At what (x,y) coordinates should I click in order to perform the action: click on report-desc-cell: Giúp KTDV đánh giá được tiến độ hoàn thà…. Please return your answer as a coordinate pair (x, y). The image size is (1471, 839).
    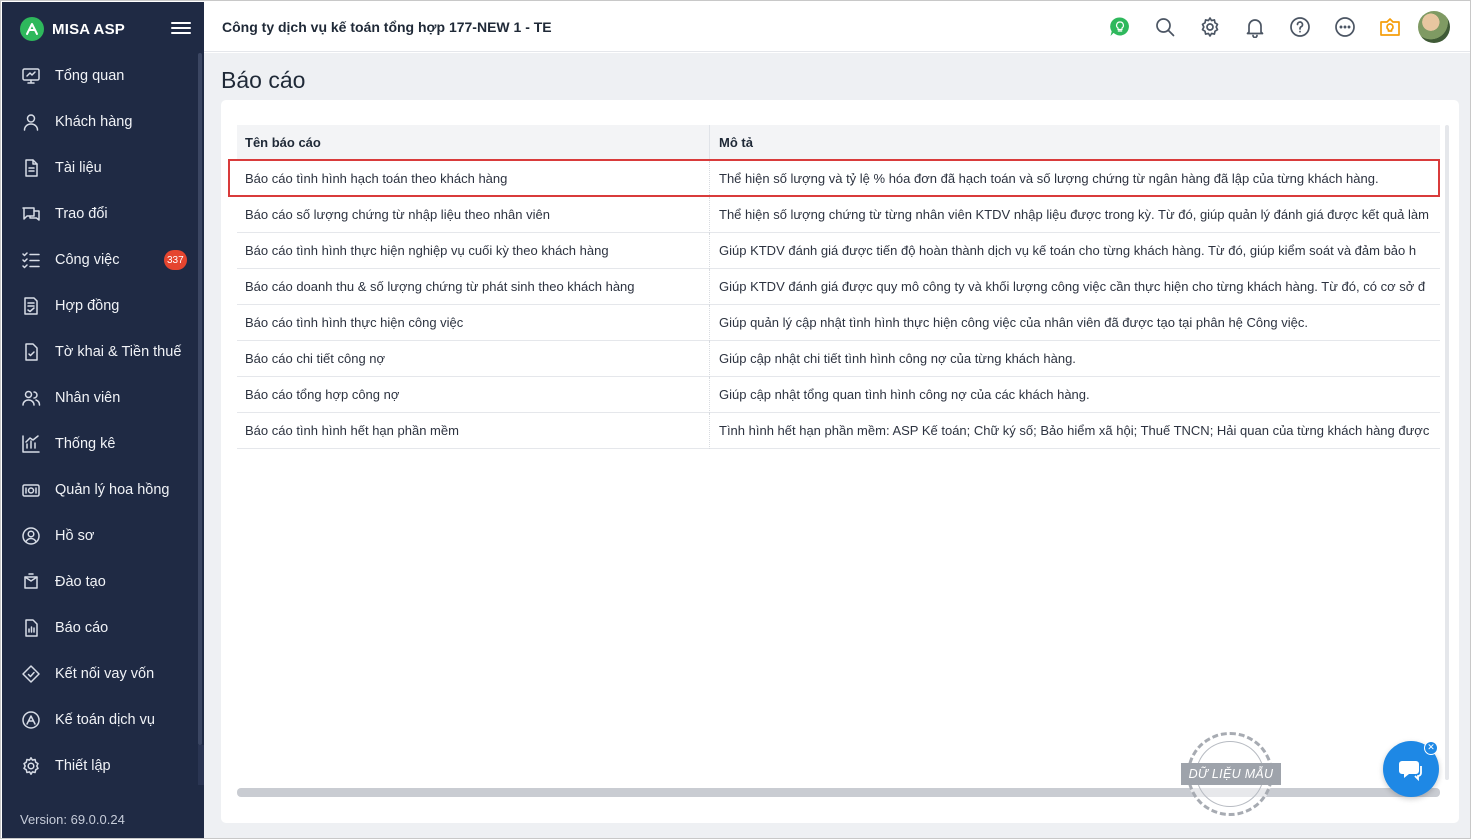
    Looking at the image, I should click on (1068, 250).